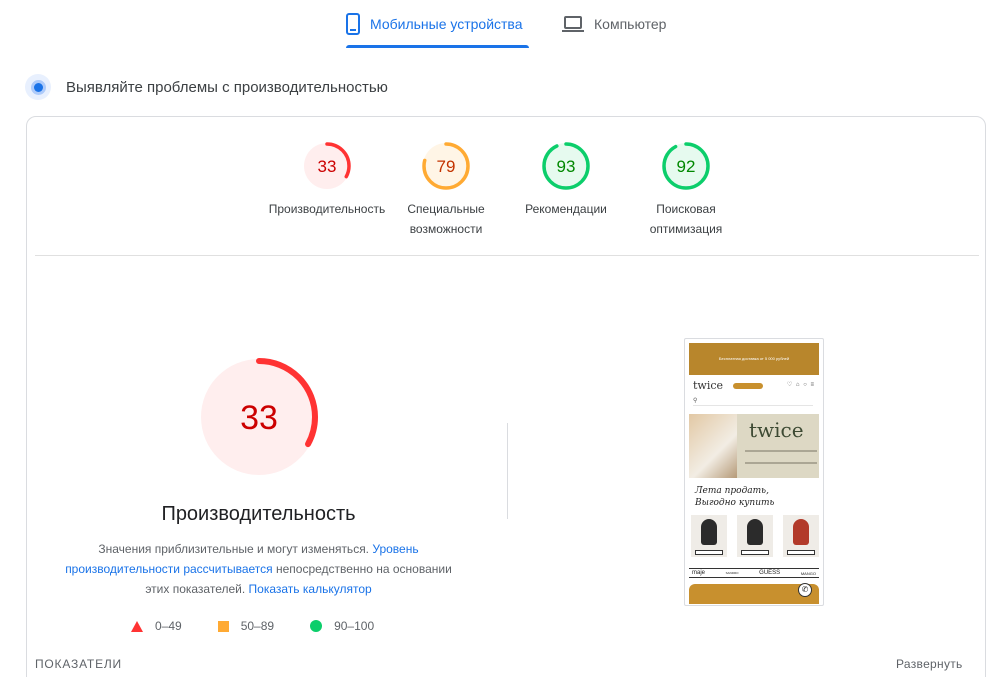 The width and height of the screenshot is (995, 677). Describe the element at coordinates (630, 24) in the screenshot. I see `tab-desktop-label: Компьютер` at that location.